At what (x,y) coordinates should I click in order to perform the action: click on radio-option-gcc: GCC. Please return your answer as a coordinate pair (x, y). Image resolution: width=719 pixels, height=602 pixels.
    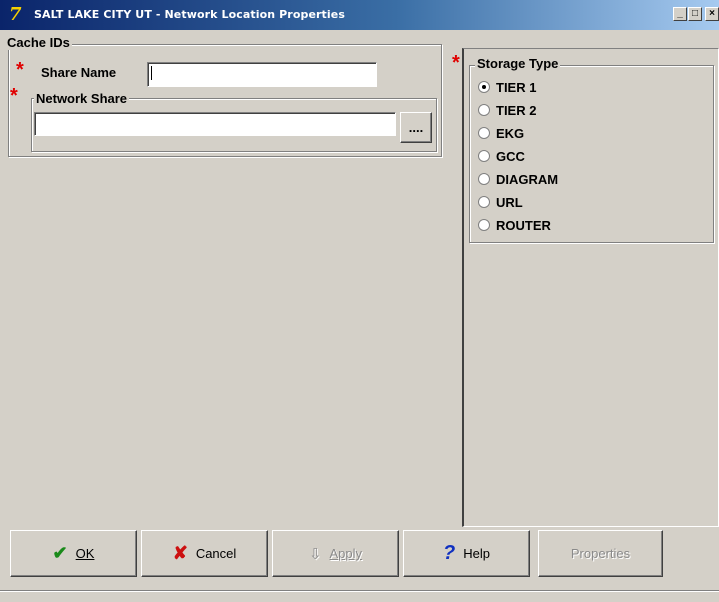
    Looking at the image, I should click on (501, 156).